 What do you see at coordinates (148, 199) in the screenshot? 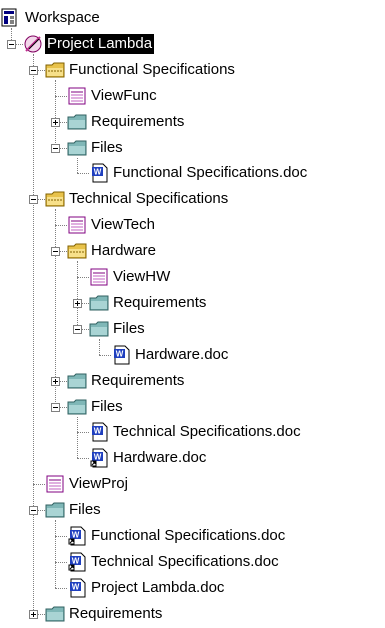
I see `tree-item-label: Technical Specifications` at bounding box center [148, 199].